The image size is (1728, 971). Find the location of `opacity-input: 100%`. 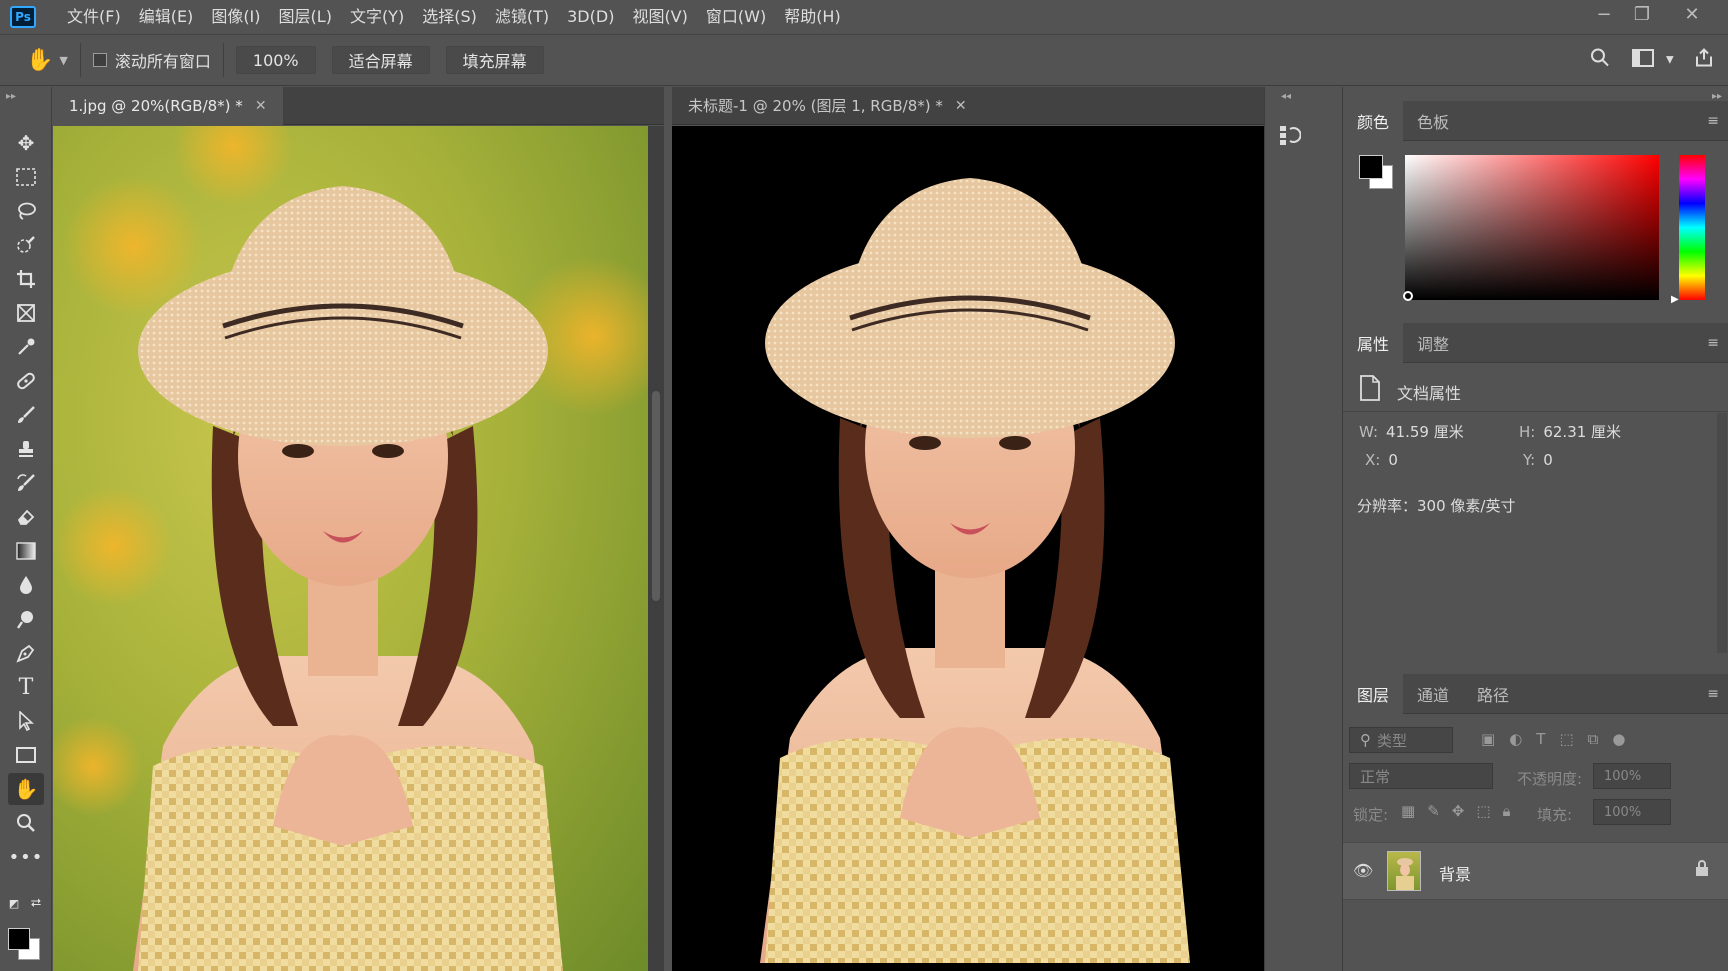

opacity-input: 100% is located at coordinates (1632, 776).